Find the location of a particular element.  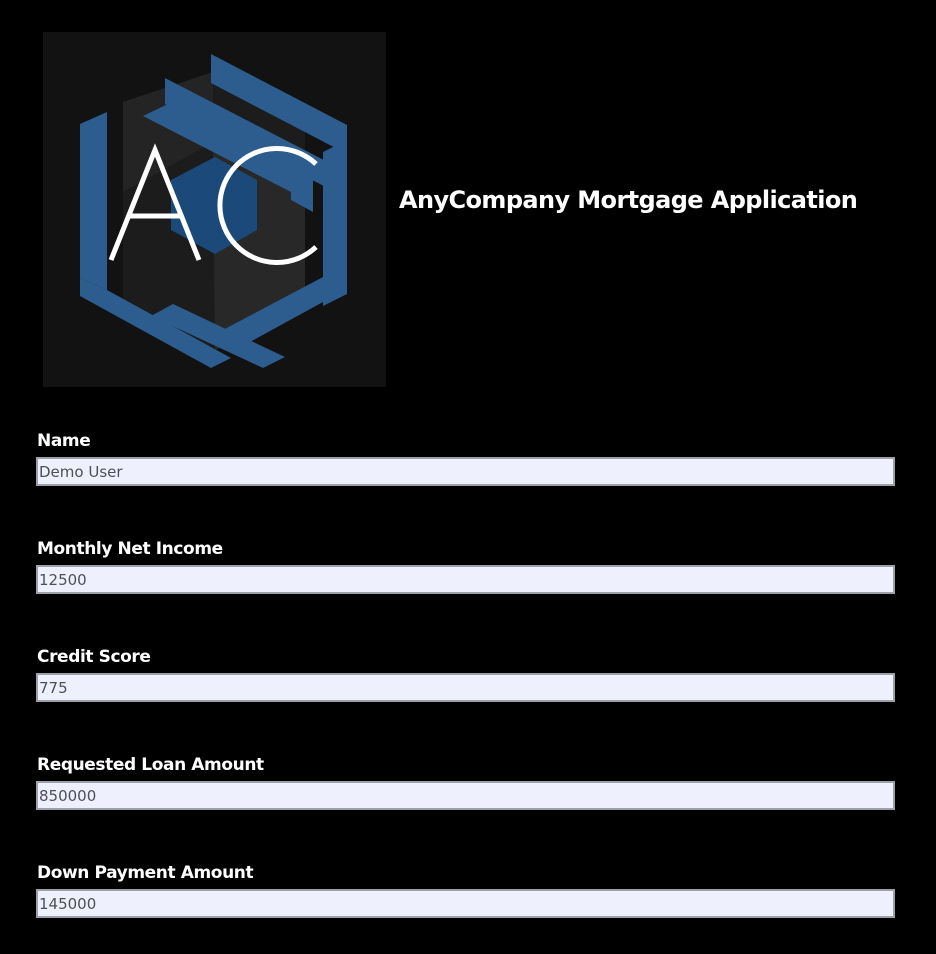

page-title: AnyCompany Mortgage Application is located at coordinates (628, 200).